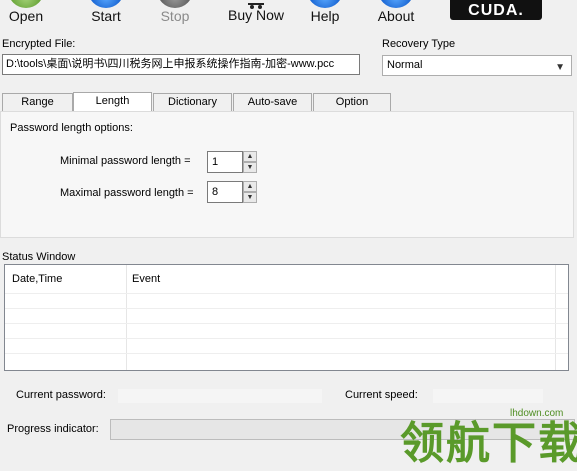 The height and width of the screenshot is (471, 577). What do you see at coordinates (37, 279) in the screenshot?
I see `column-header-date-time: Date,Time` at bounding box center [37, 279].